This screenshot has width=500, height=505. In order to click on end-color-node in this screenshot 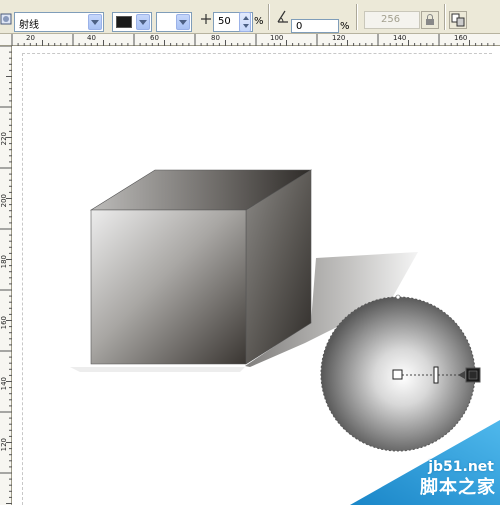, I will do `click(473, 375)`.